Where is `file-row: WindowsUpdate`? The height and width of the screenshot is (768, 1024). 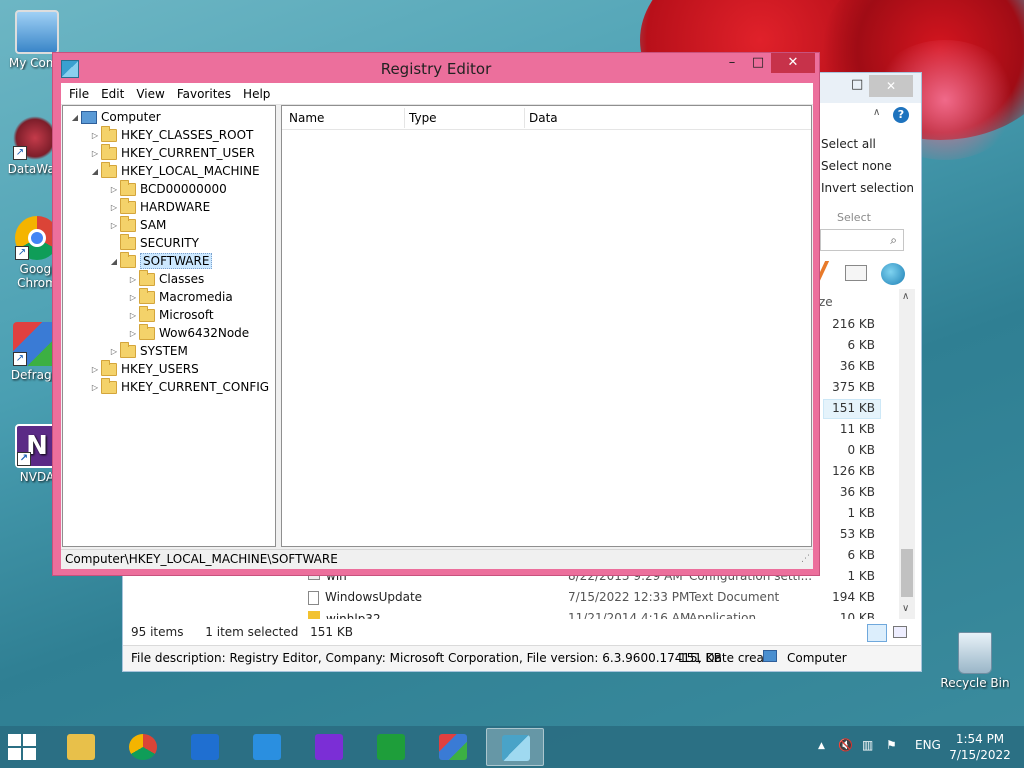 file-row: WindowsUpdate is located at coordinates (365, 597).